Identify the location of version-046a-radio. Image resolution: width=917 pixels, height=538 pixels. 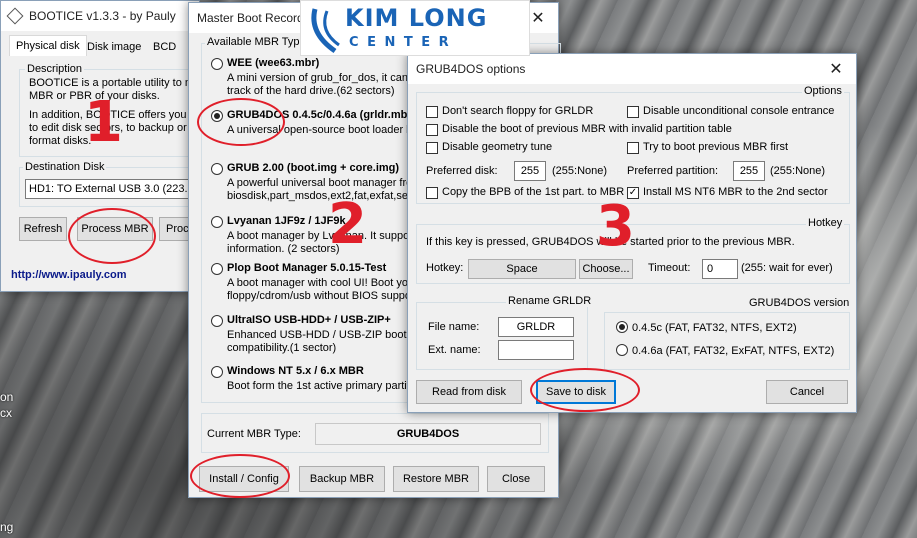
(622, 350).